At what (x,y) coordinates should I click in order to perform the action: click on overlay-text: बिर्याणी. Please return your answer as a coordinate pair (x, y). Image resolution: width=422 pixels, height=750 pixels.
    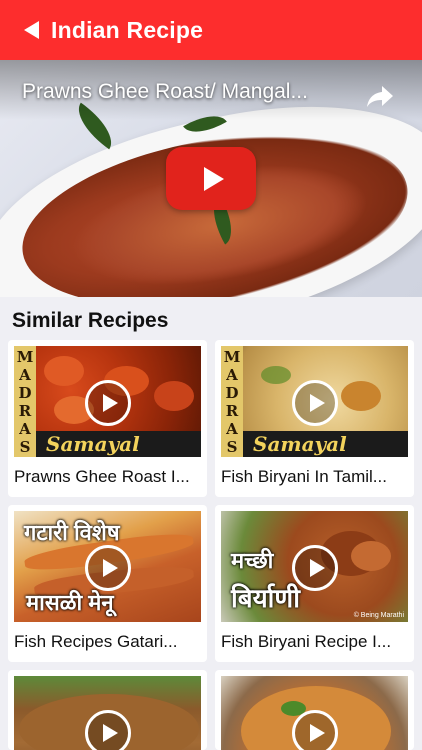
    Looking at the image, I should click on (265, 598).